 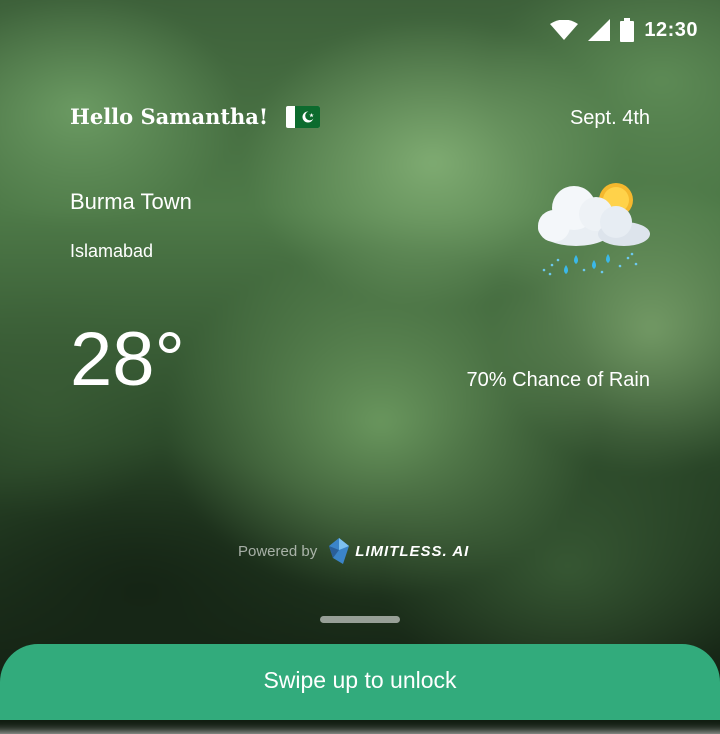 I want to click on city-name: Burma Town, so click(x=131, y=201).